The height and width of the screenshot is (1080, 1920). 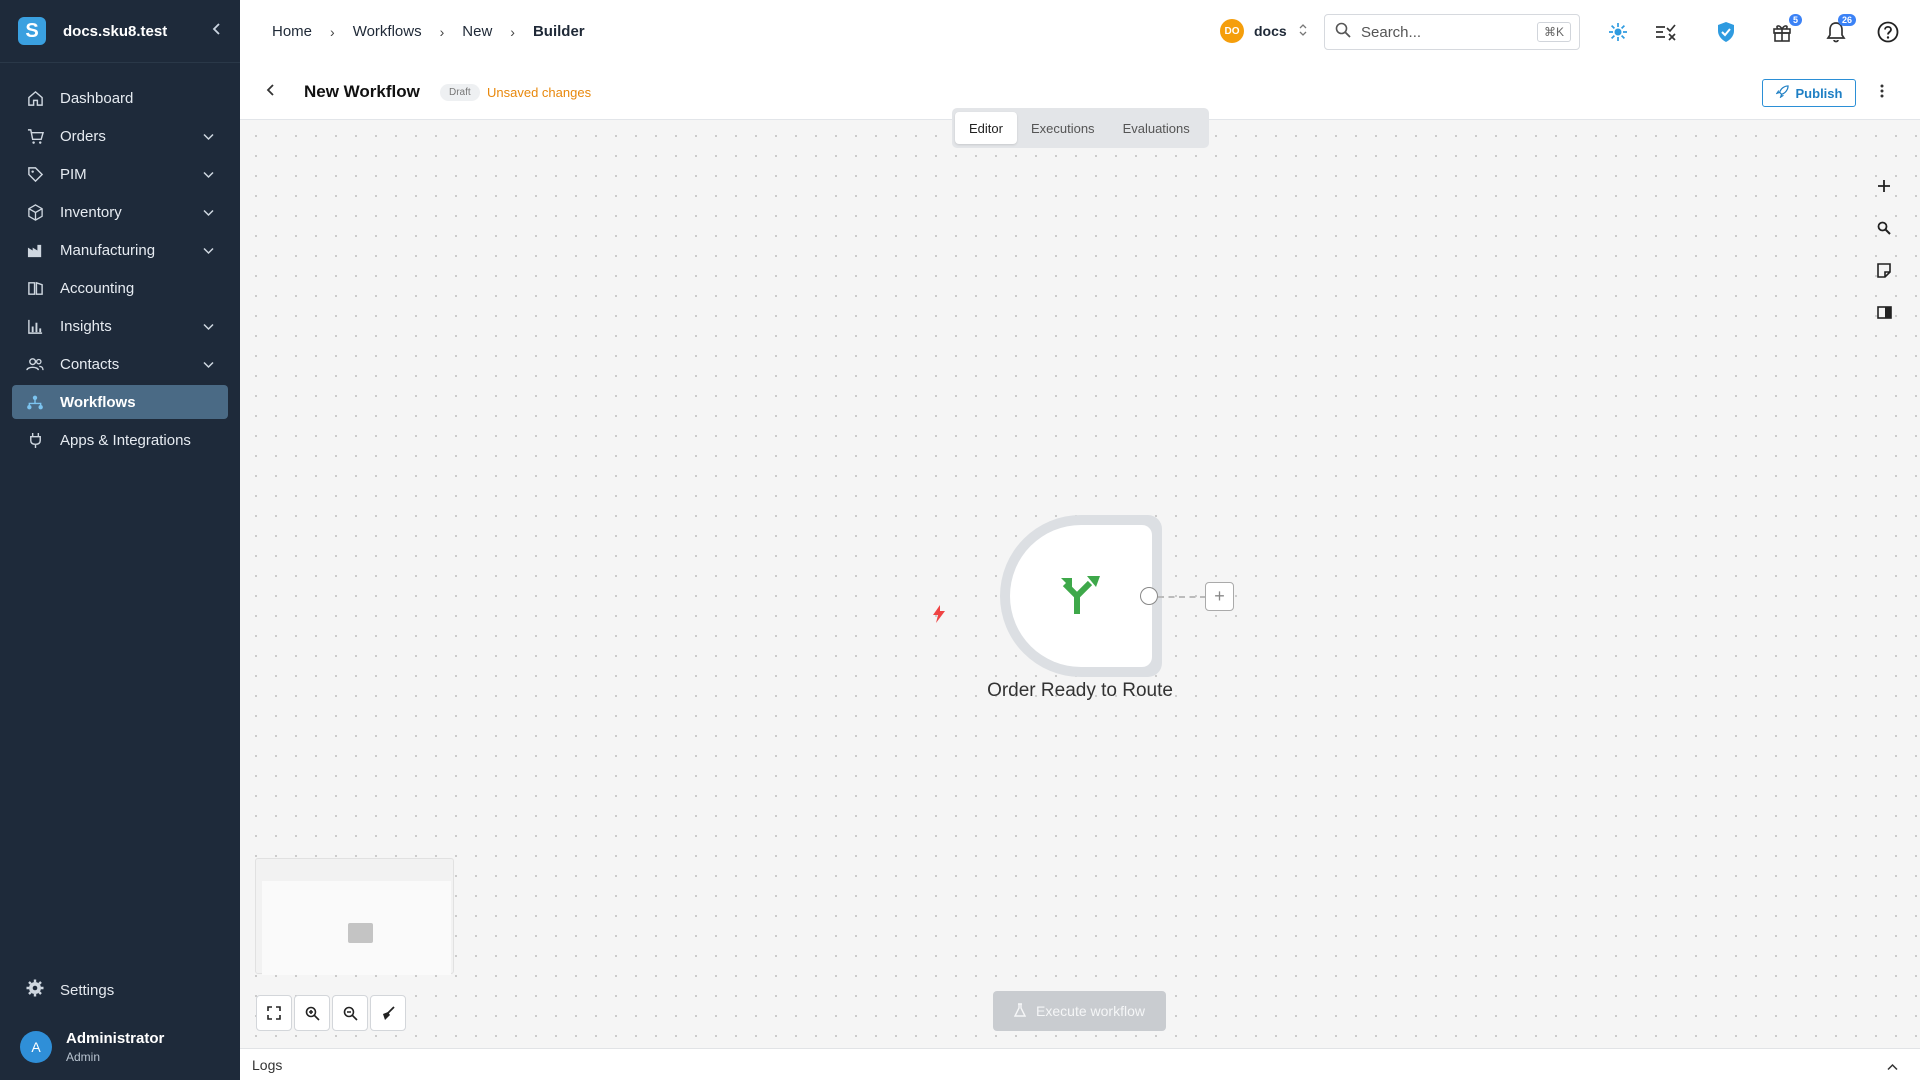 I want to click on tab-editor: Editor, so click(x=986, y=128).